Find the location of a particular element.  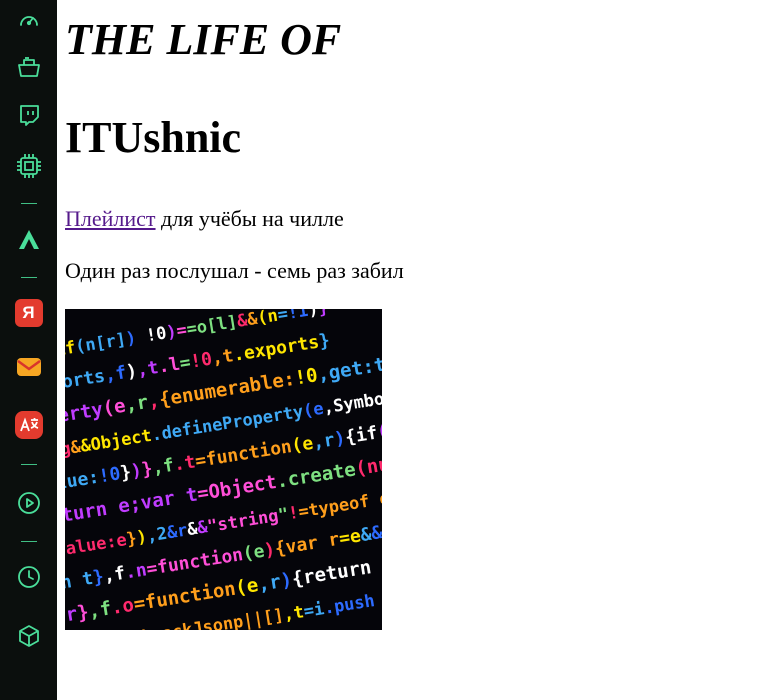

sidebar-item-twitch is located at coordinates (28, 117).